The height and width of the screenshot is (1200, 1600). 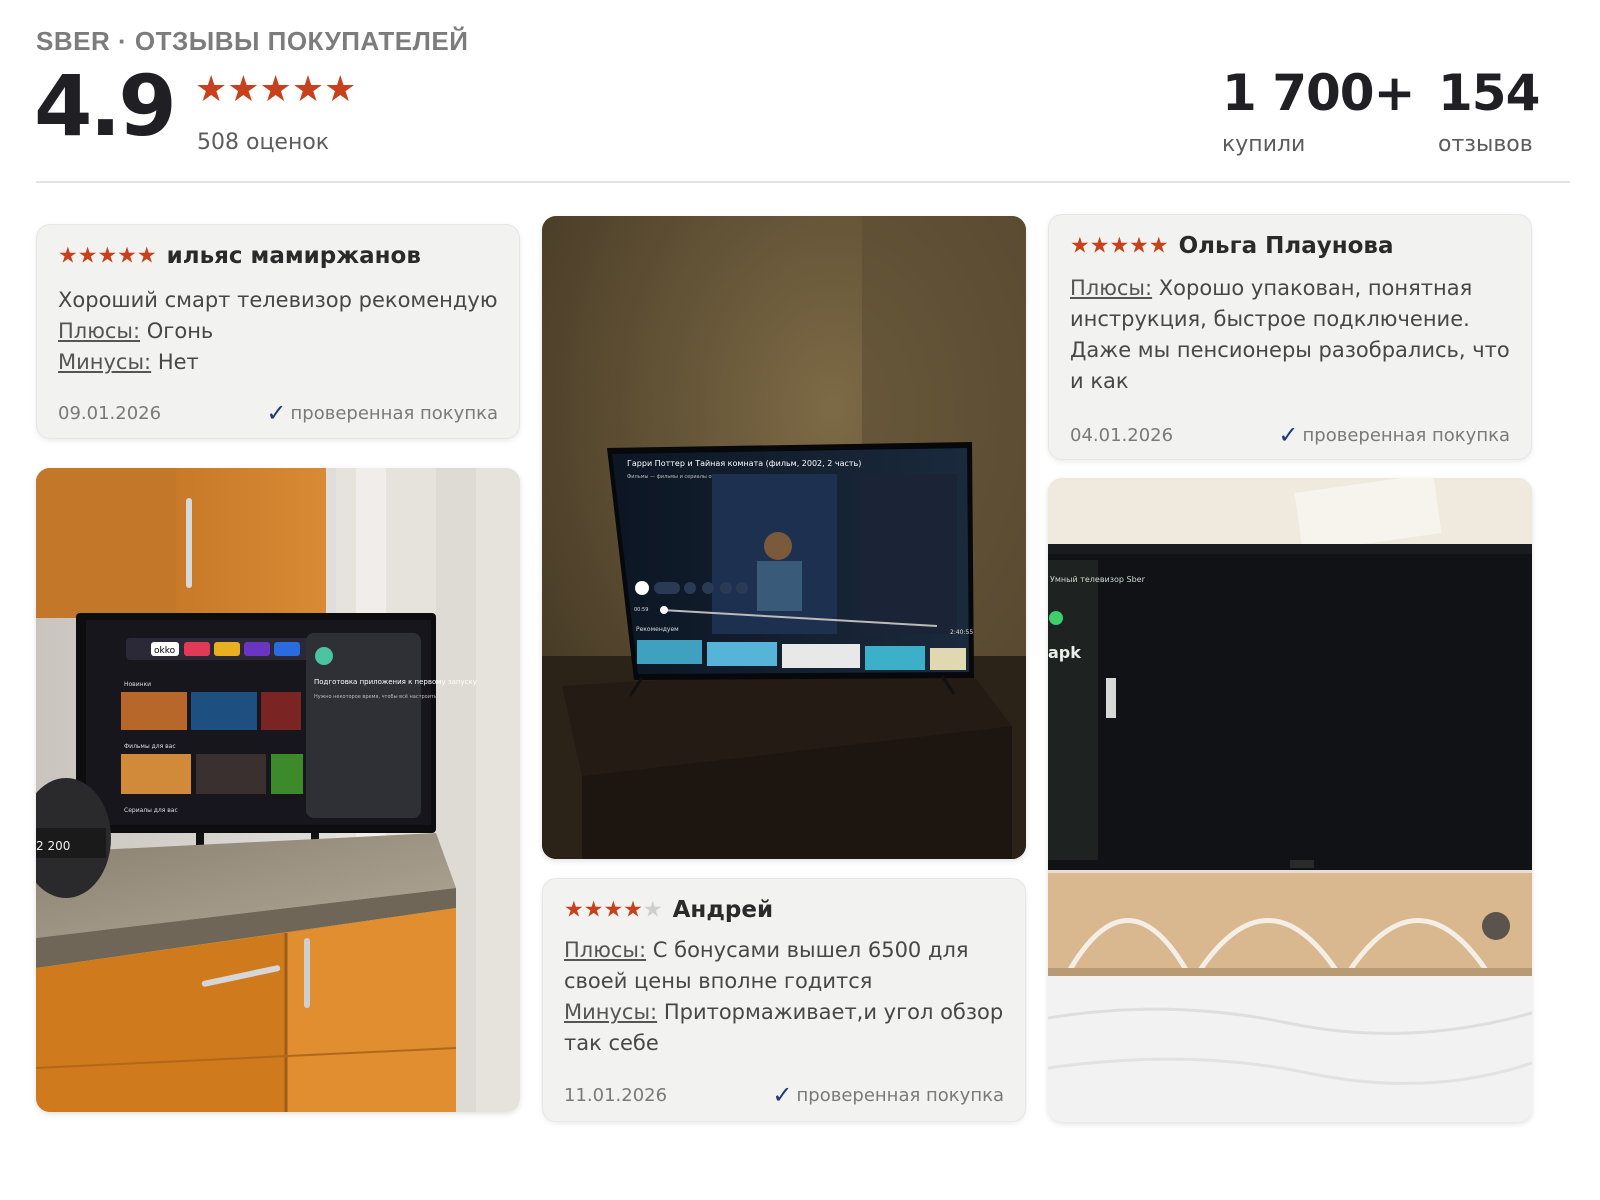 I want to click on rating-stars: ★★★★★, so click(x=276, y=89).